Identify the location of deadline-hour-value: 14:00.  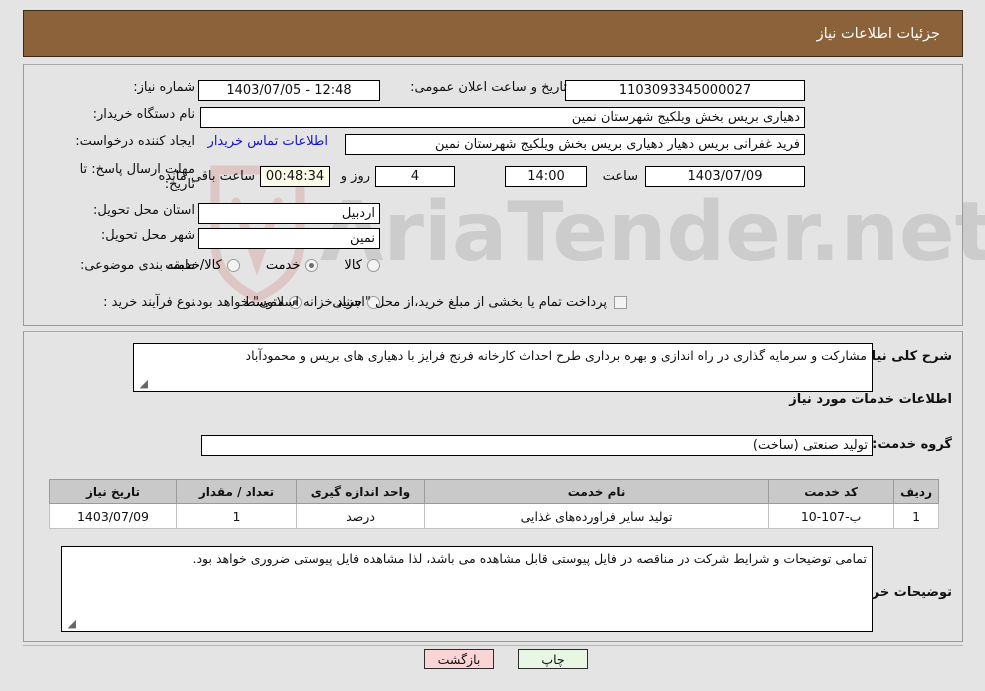
(546, 176).